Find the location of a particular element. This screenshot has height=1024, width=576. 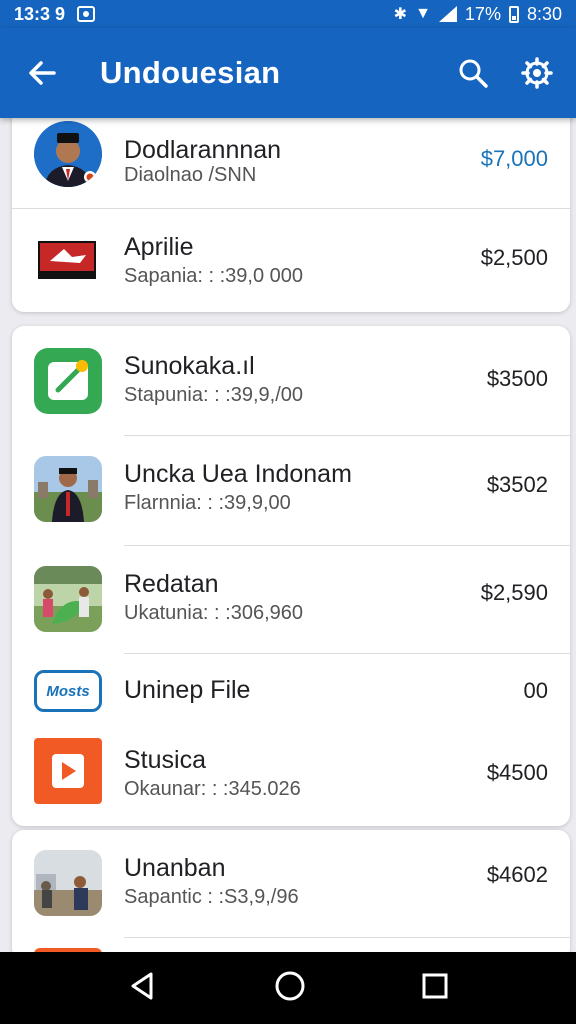

video-app-icon is located at coordinates (68, 771).